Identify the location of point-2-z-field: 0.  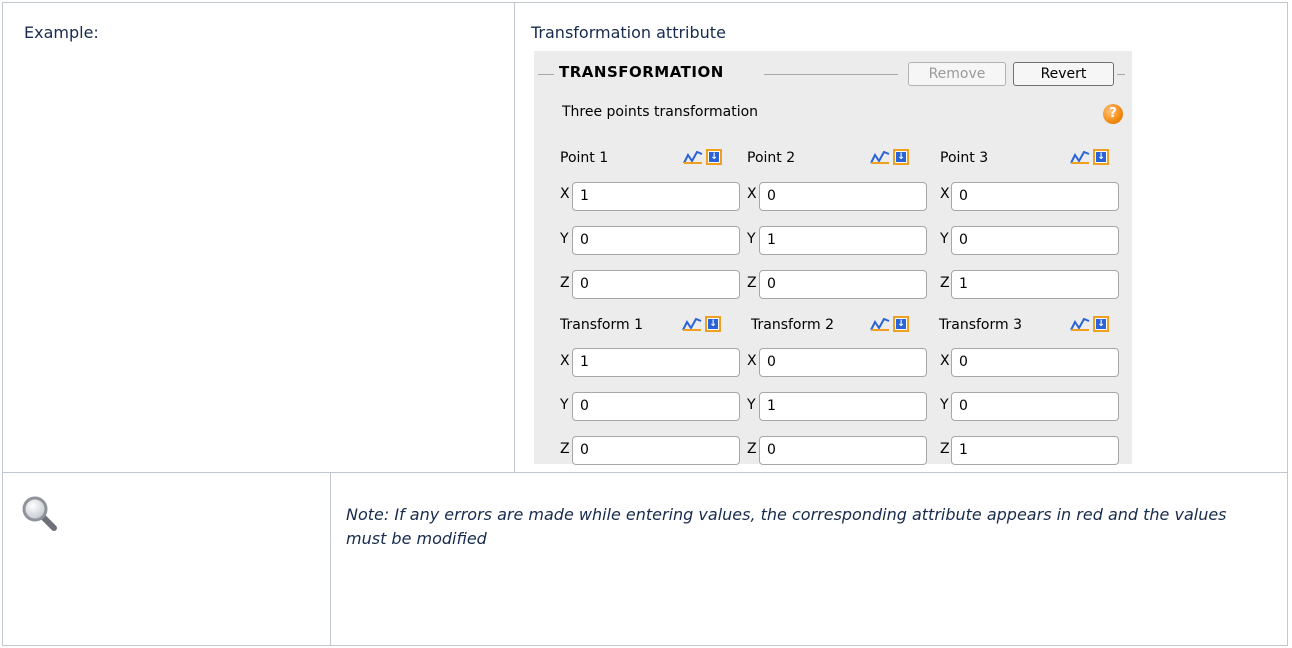
(843, 284).